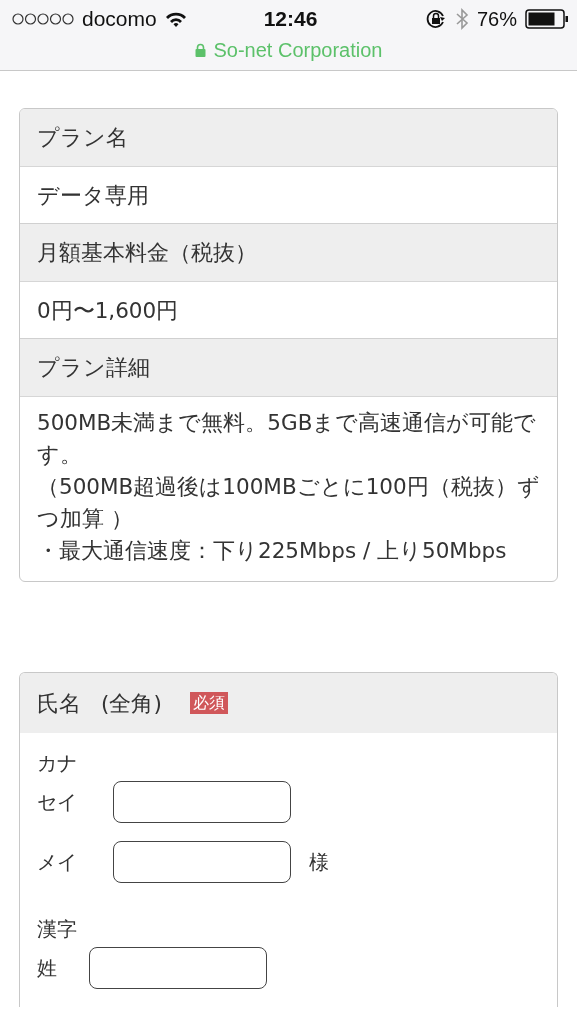 This screenshot has width=577, height=1024. I want to click on detail-text: （500MB超過後は100MBごとに100円（税抜）ずつ加算 ）, so click(288, 503).